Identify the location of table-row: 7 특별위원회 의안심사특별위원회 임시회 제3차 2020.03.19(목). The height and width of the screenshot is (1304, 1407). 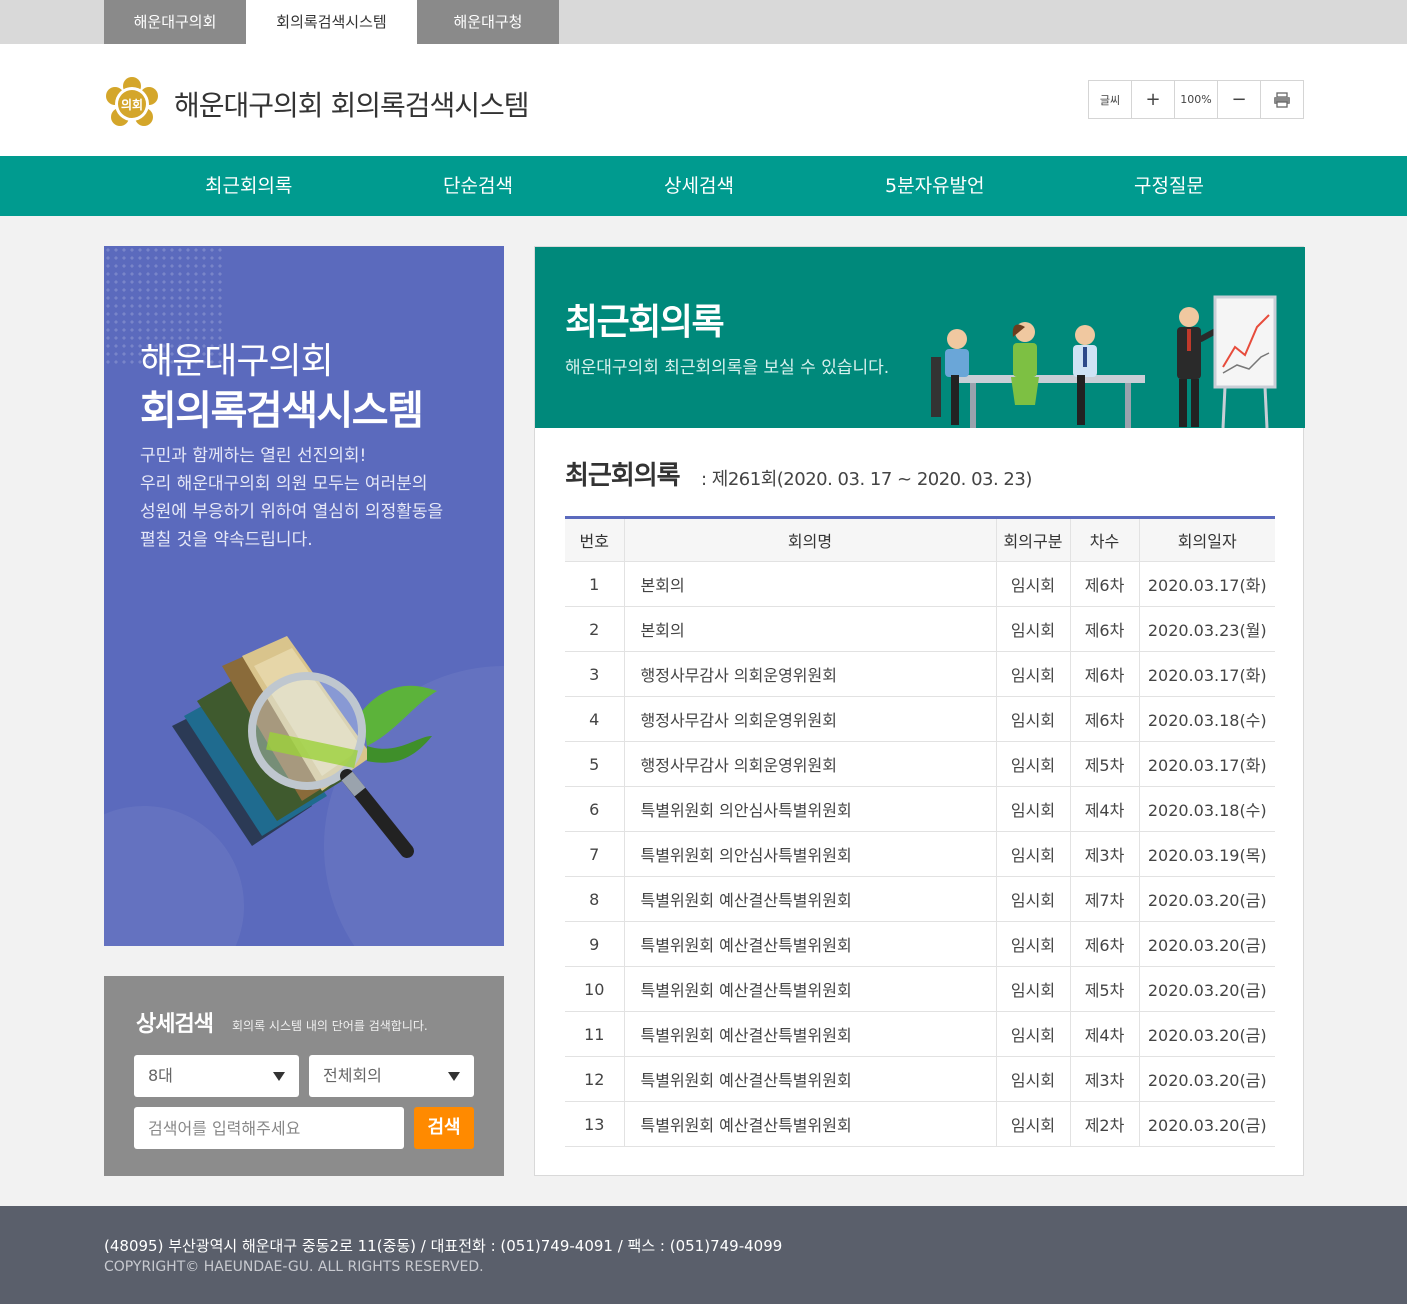
(920, 854).